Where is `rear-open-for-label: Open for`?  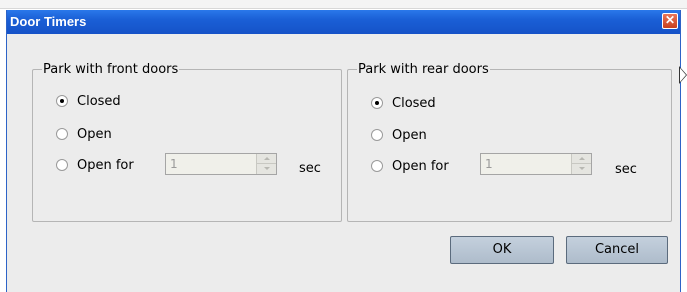 rear-open-for-label: Open for is located at coordinates (420, 166).